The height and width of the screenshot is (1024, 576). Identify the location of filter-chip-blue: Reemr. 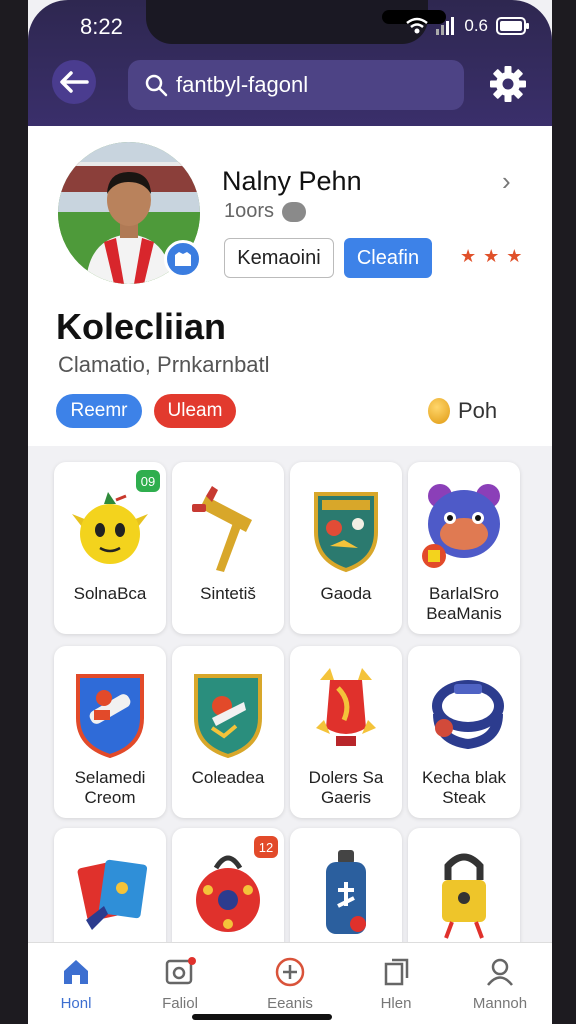
(99, 411).